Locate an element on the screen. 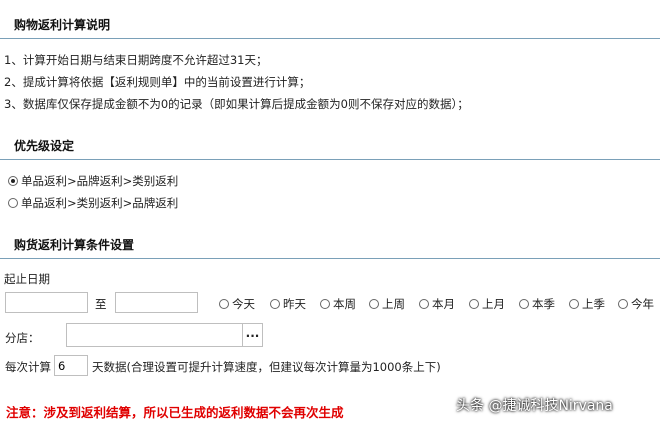  quick-range-this-year: 今年 is located at coordinates (636, 304).